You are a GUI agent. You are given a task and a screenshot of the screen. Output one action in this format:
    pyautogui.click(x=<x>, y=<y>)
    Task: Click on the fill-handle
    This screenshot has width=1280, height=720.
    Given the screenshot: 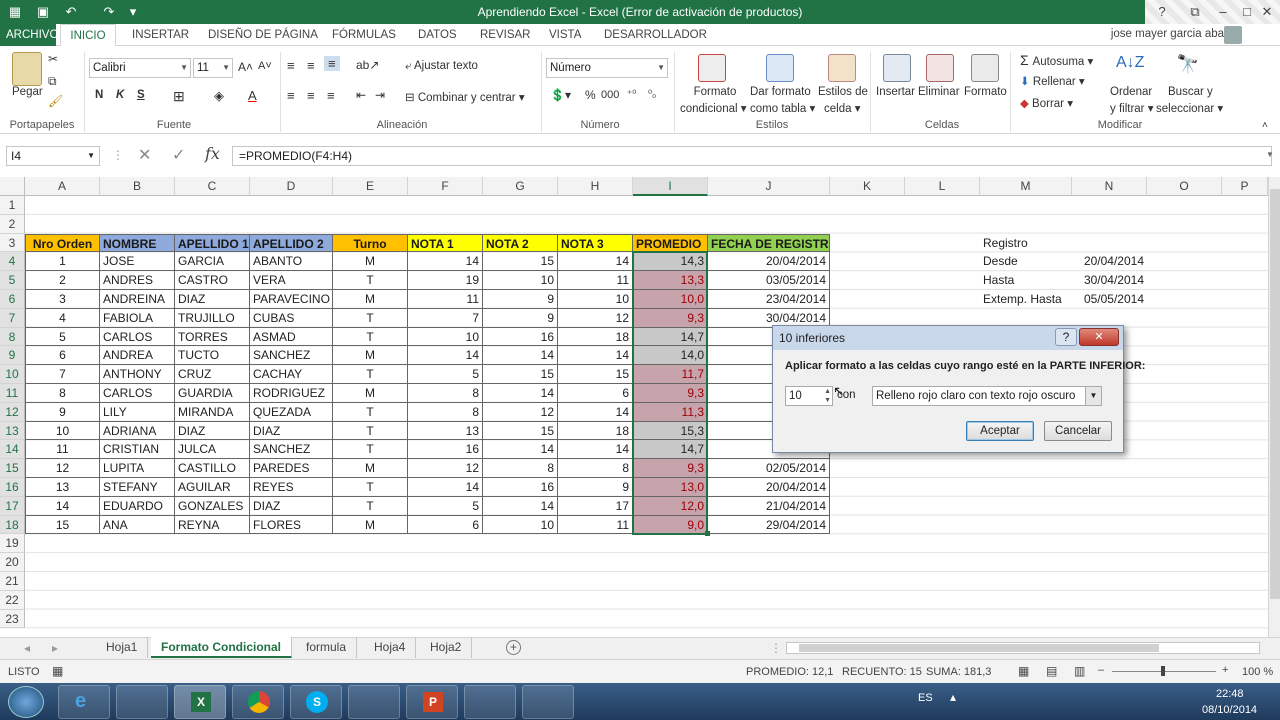 What is the action you would take?
    pyautogui.click(x=707, y=534)
    